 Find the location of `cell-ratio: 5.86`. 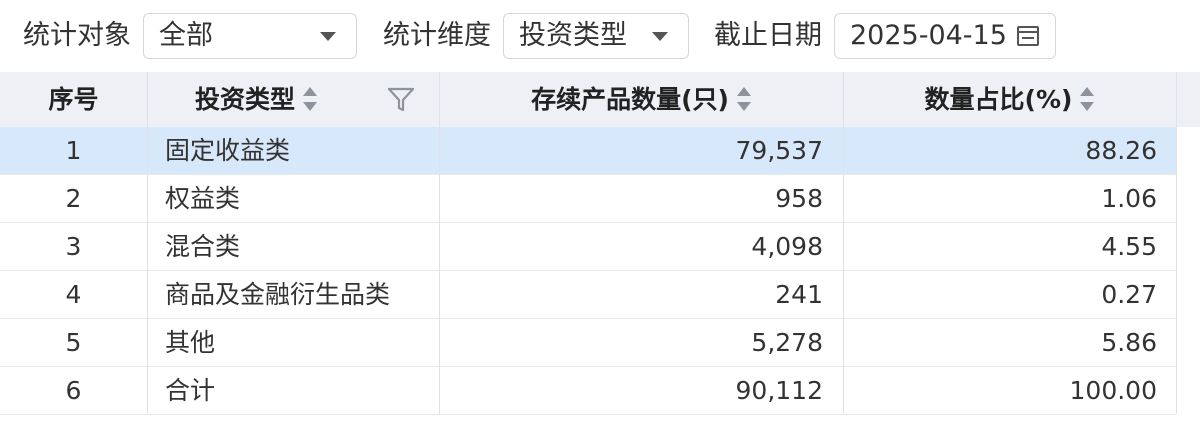

cell-ratio: 5.86 is located at coordinates (1129, 342).